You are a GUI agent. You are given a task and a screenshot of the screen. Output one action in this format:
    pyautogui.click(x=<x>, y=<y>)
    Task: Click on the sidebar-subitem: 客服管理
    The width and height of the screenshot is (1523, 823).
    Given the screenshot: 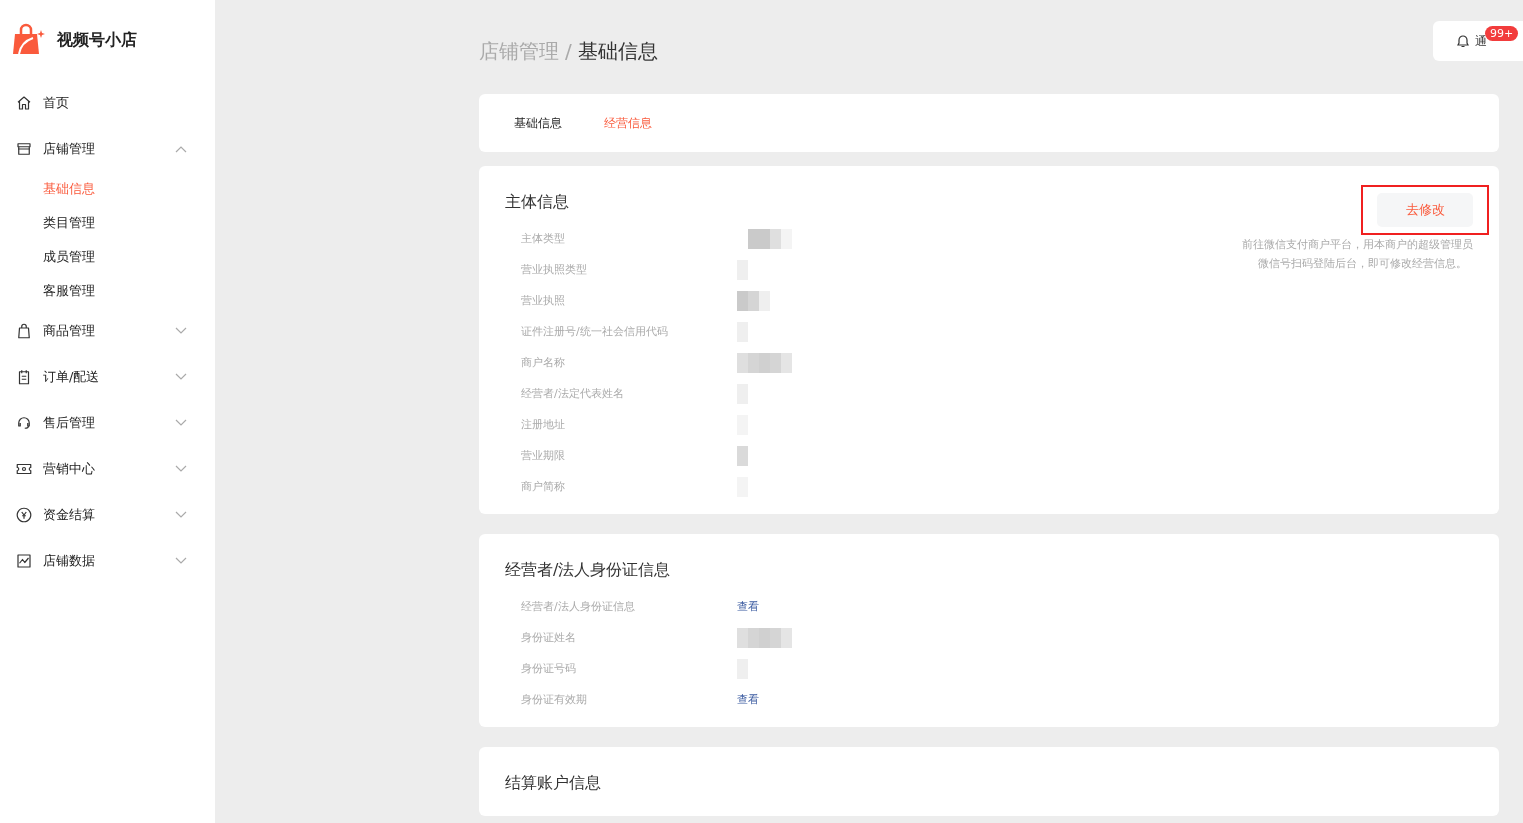 What is the action you would take?
    pyautogui.click(x=107, y=291)
    